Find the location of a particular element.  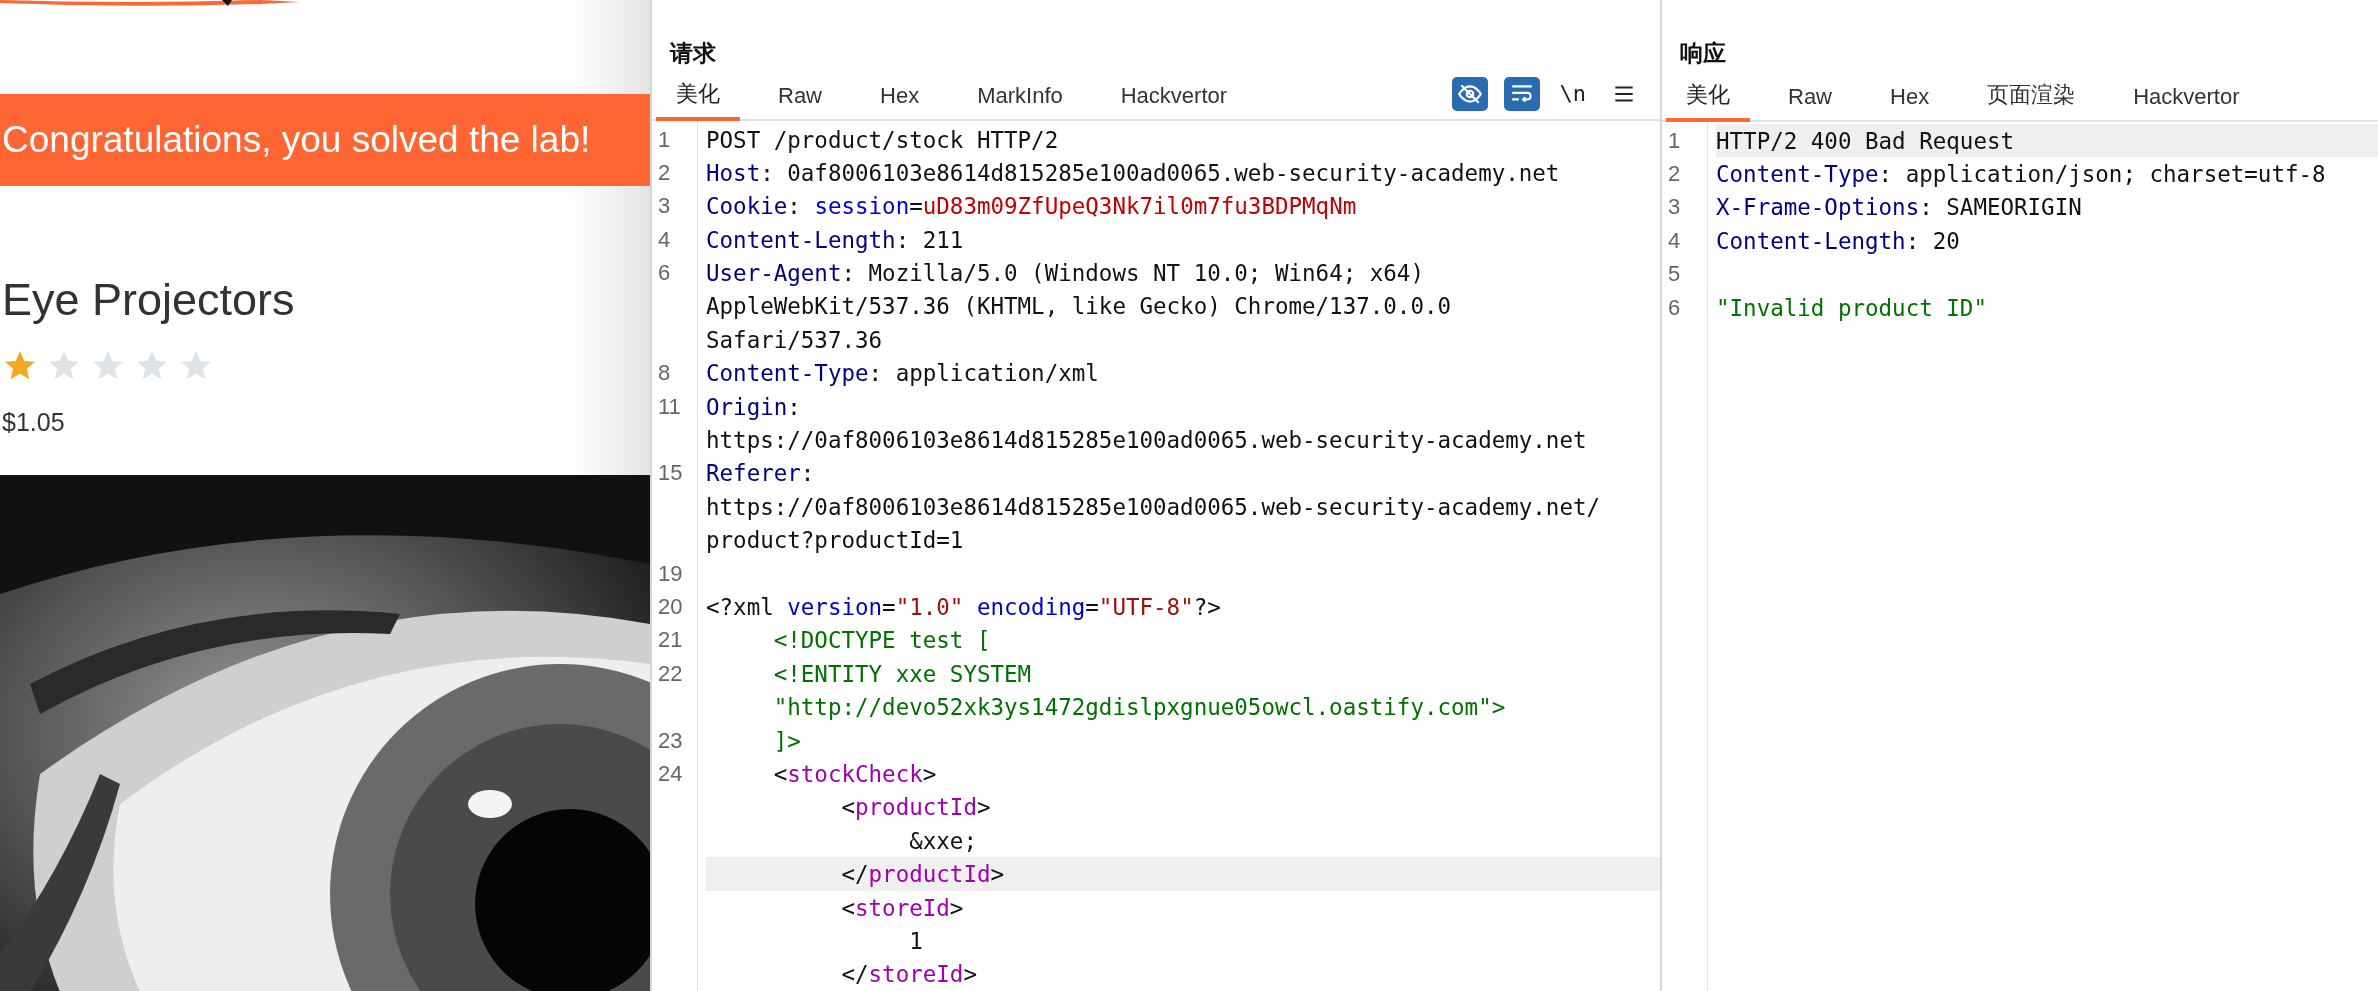

code-line: <!DOCTYPE test [ is located at coordinates (882, 641).